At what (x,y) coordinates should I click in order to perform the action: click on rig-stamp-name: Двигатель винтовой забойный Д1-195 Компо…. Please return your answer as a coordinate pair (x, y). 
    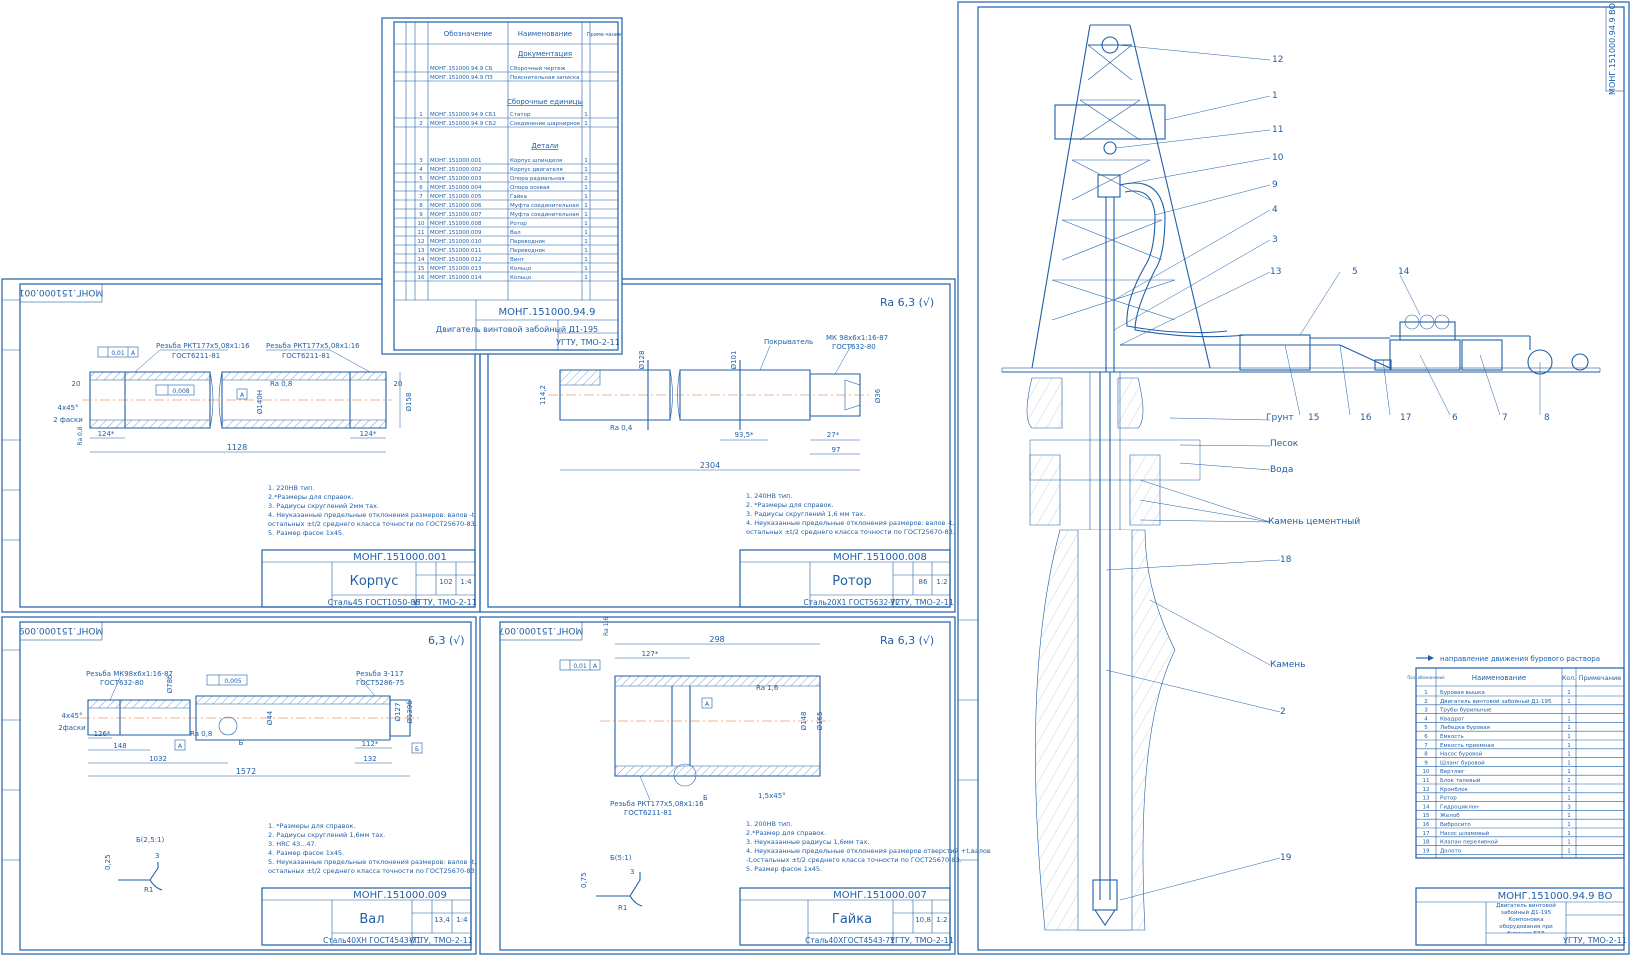
    Looking at the image, I should click on (1526, 918).